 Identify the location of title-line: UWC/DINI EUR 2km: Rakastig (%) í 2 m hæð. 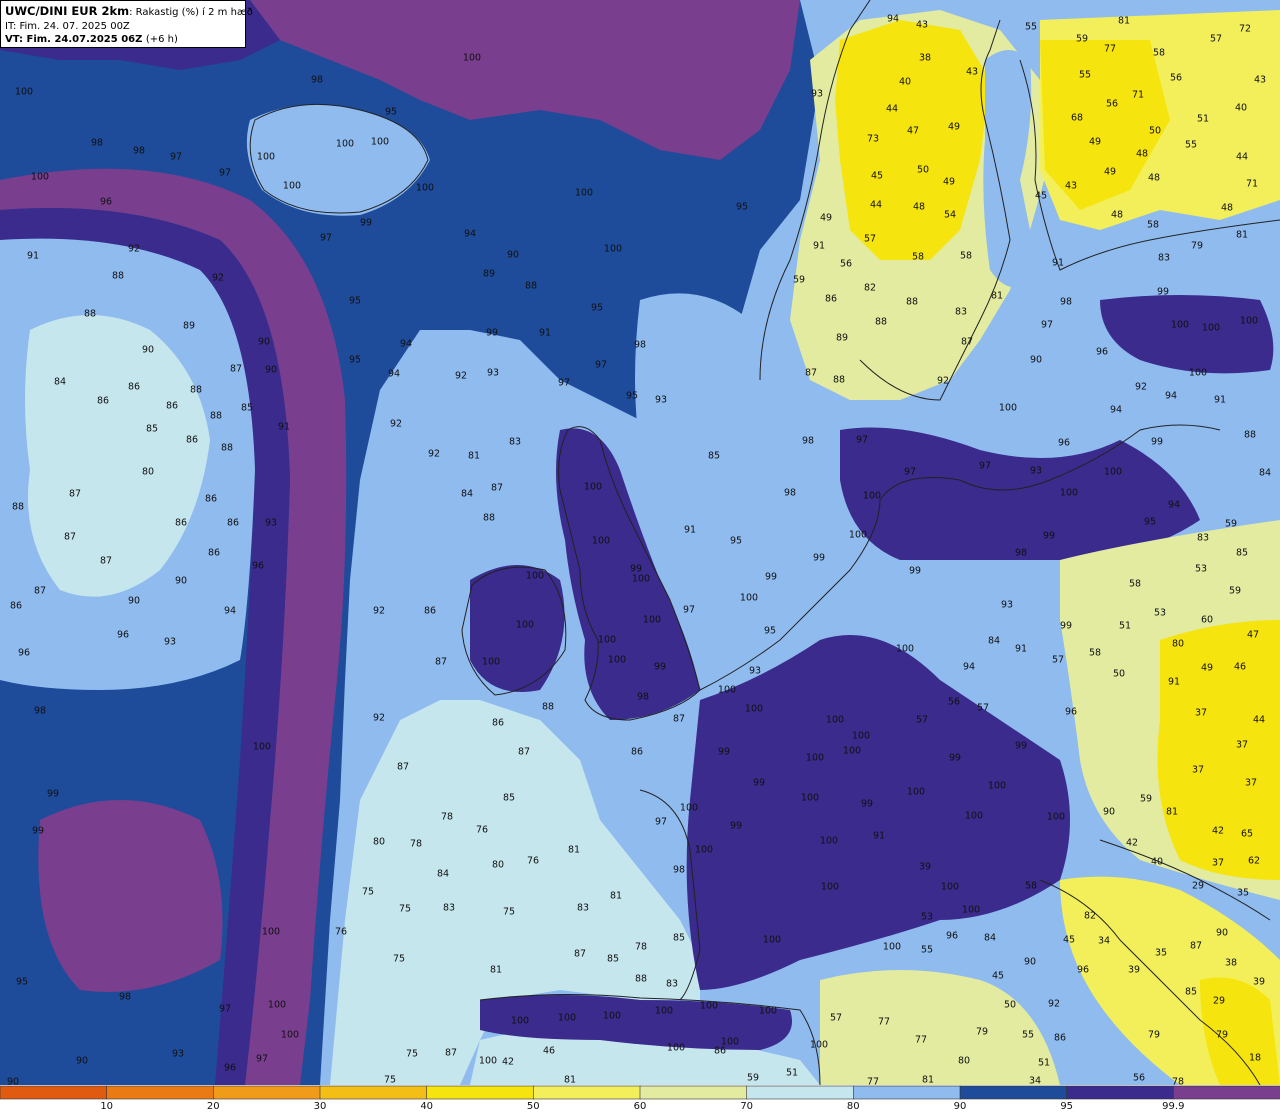
(129, 12).